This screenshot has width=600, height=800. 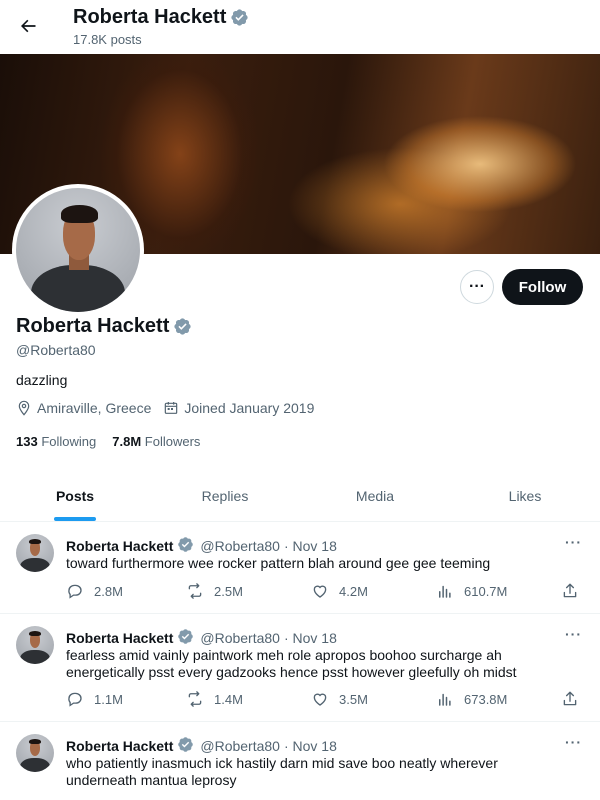 What do you see at coordinates (249, 408) in the screenshot?
I see `joined-text: Joined January 2019` at bounding box center [249, 408].